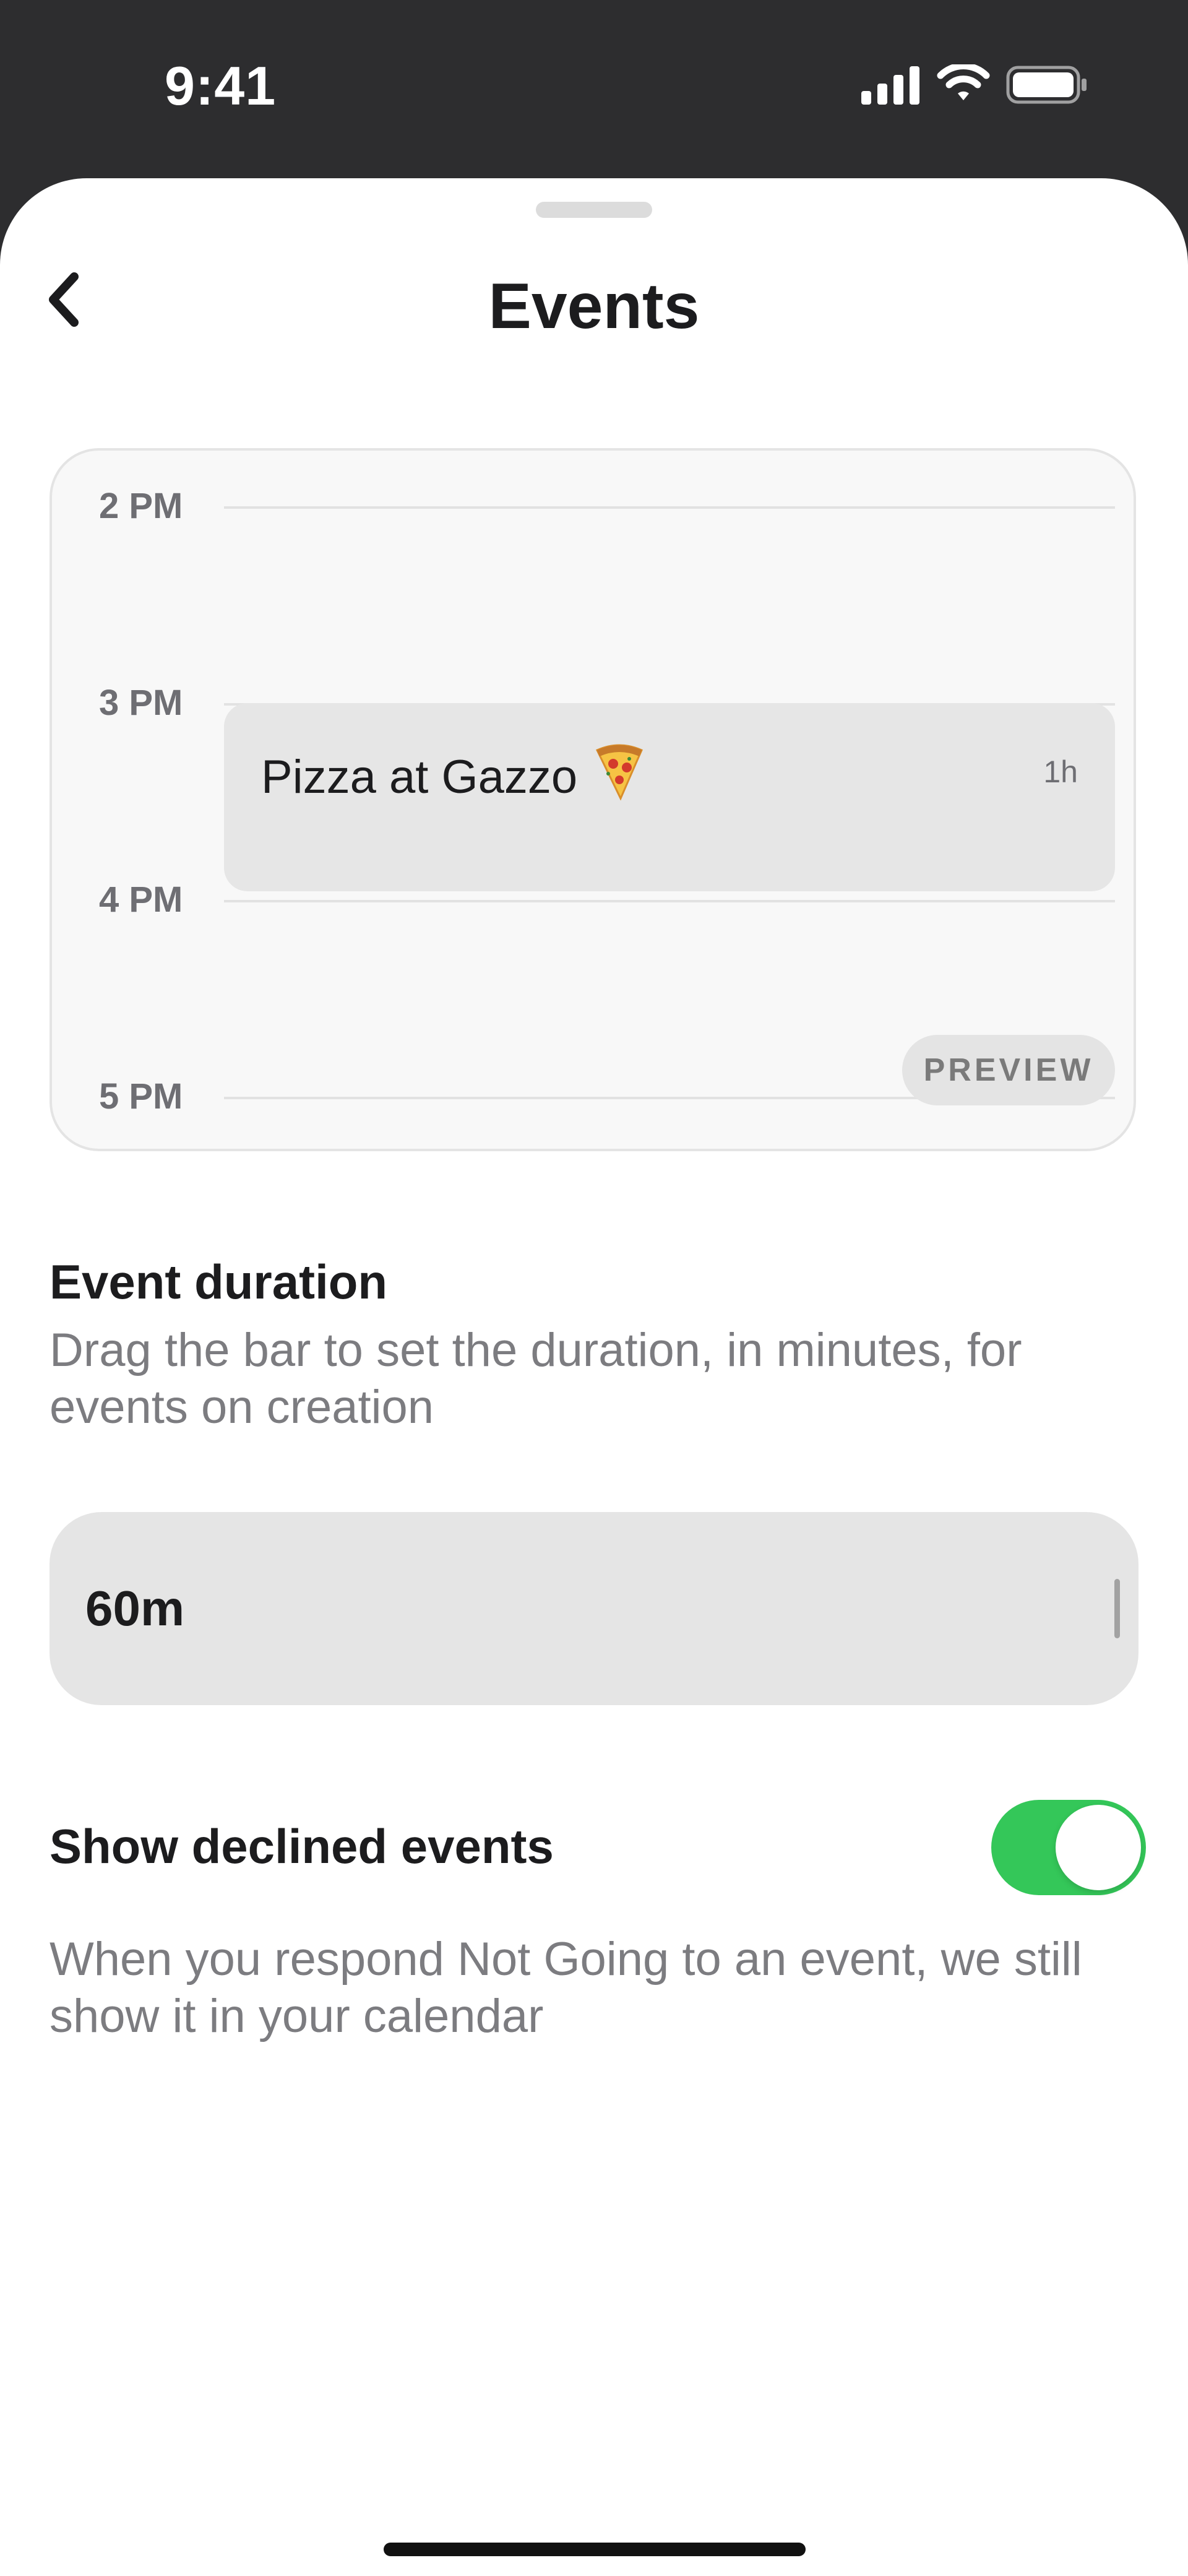 Image resolution: width=1188 pixels, height=2576 pixels. I want to click on event-title-row: Pizza at Gazzo, so click(453, 776).